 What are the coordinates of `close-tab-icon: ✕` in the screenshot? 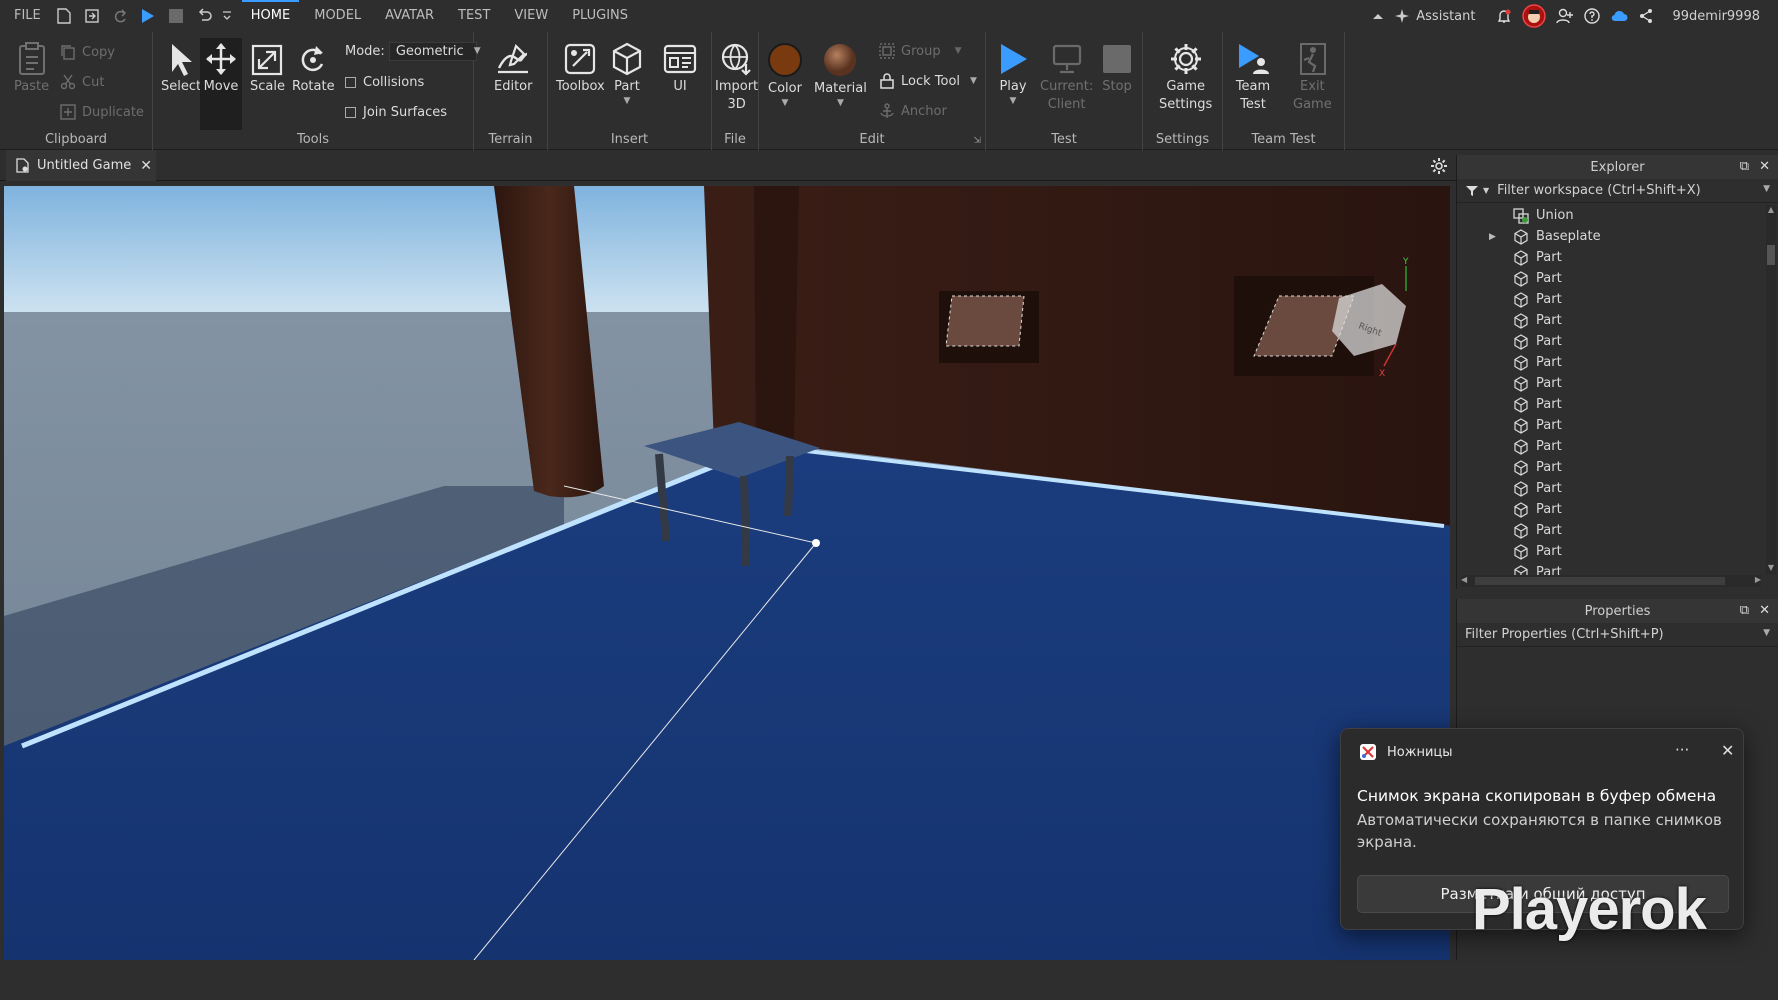 It's located at (146, 166).